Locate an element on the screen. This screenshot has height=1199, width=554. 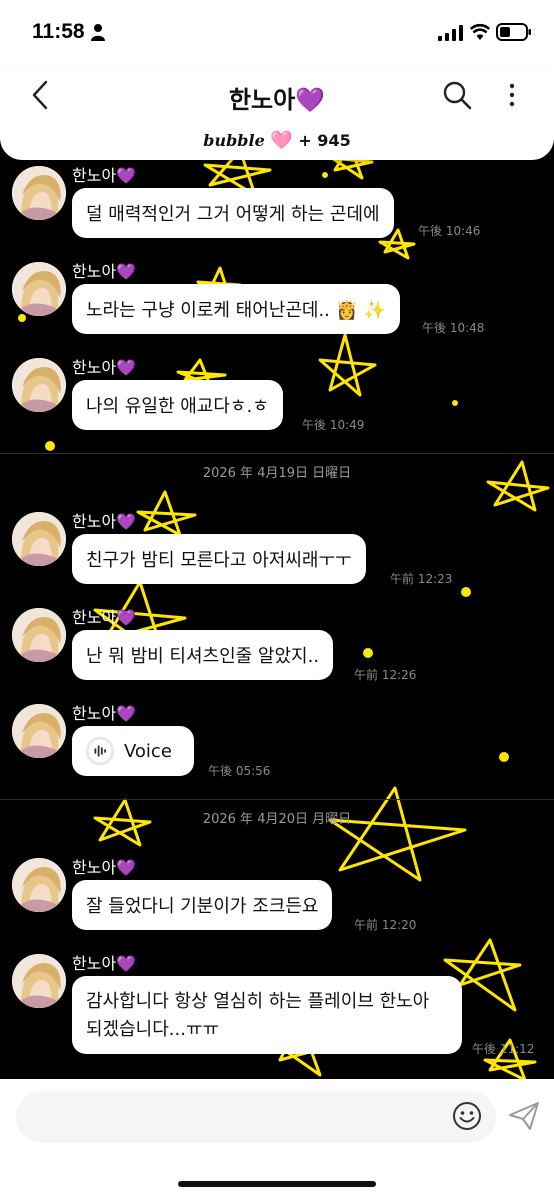
home-indicator is located at coordinates (277, 1184).